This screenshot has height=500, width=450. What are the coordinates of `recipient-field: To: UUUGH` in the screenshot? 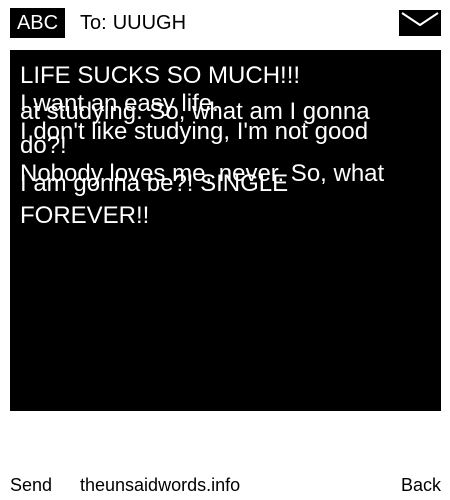 It's located at (133, 23).